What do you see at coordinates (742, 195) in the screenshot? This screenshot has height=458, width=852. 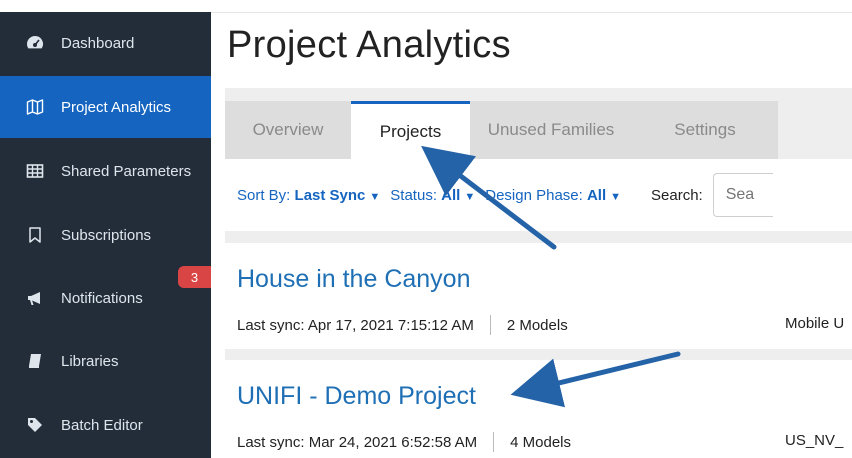 I see `search-input` at bounding box center [742, 195].